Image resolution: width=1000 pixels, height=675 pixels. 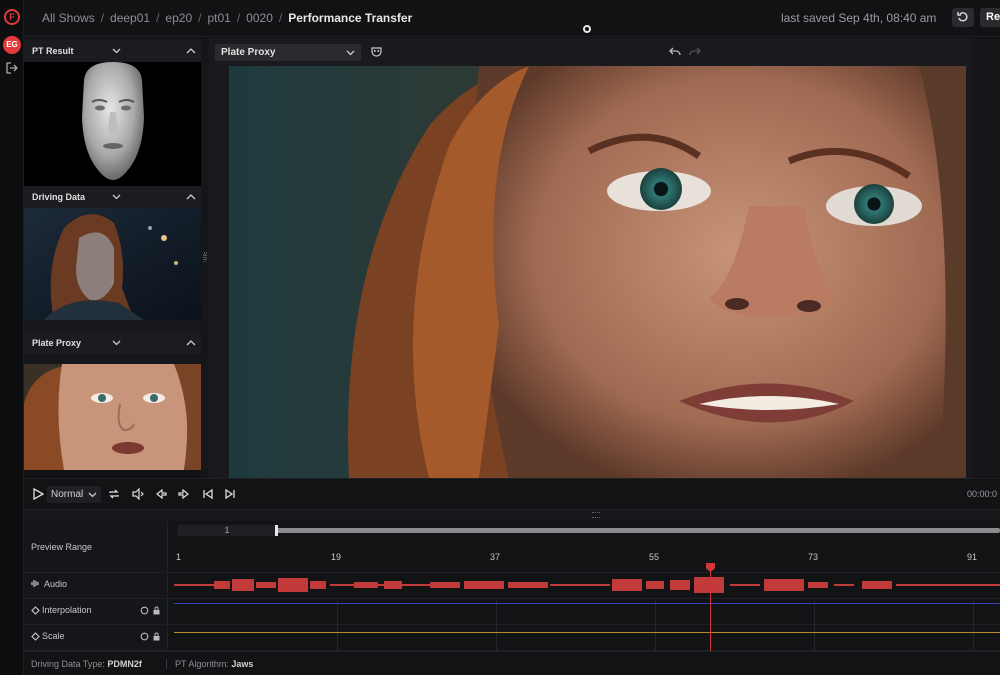 I want to click on playhead, so click(x=710, y=607).